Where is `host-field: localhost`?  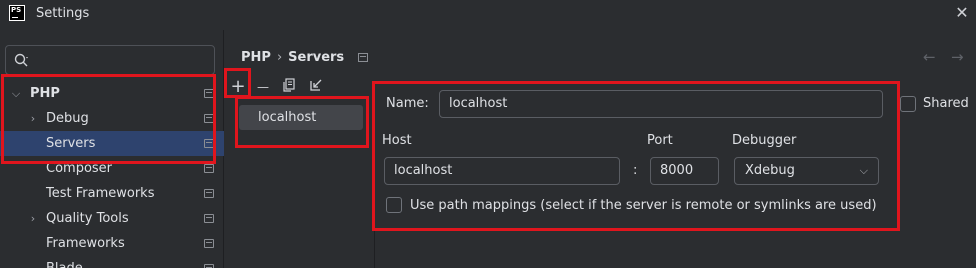
host-field: localhost is located at coordinates (502, 171).